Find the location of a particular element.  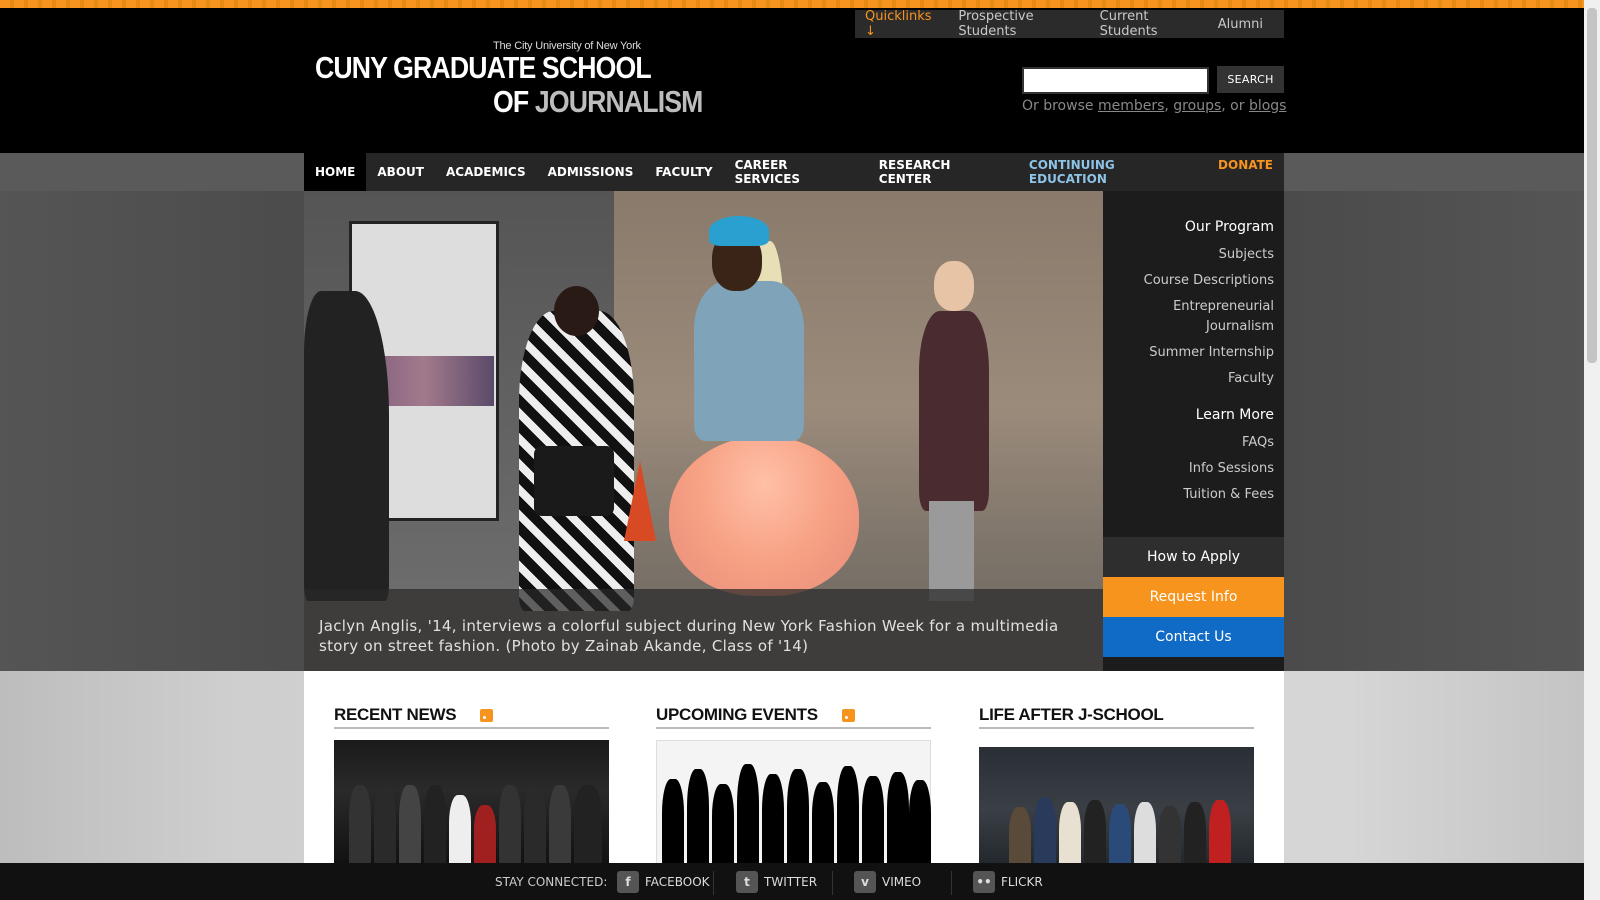

flickr-link: •• FLICKR is located at coordinates (1008, 882).